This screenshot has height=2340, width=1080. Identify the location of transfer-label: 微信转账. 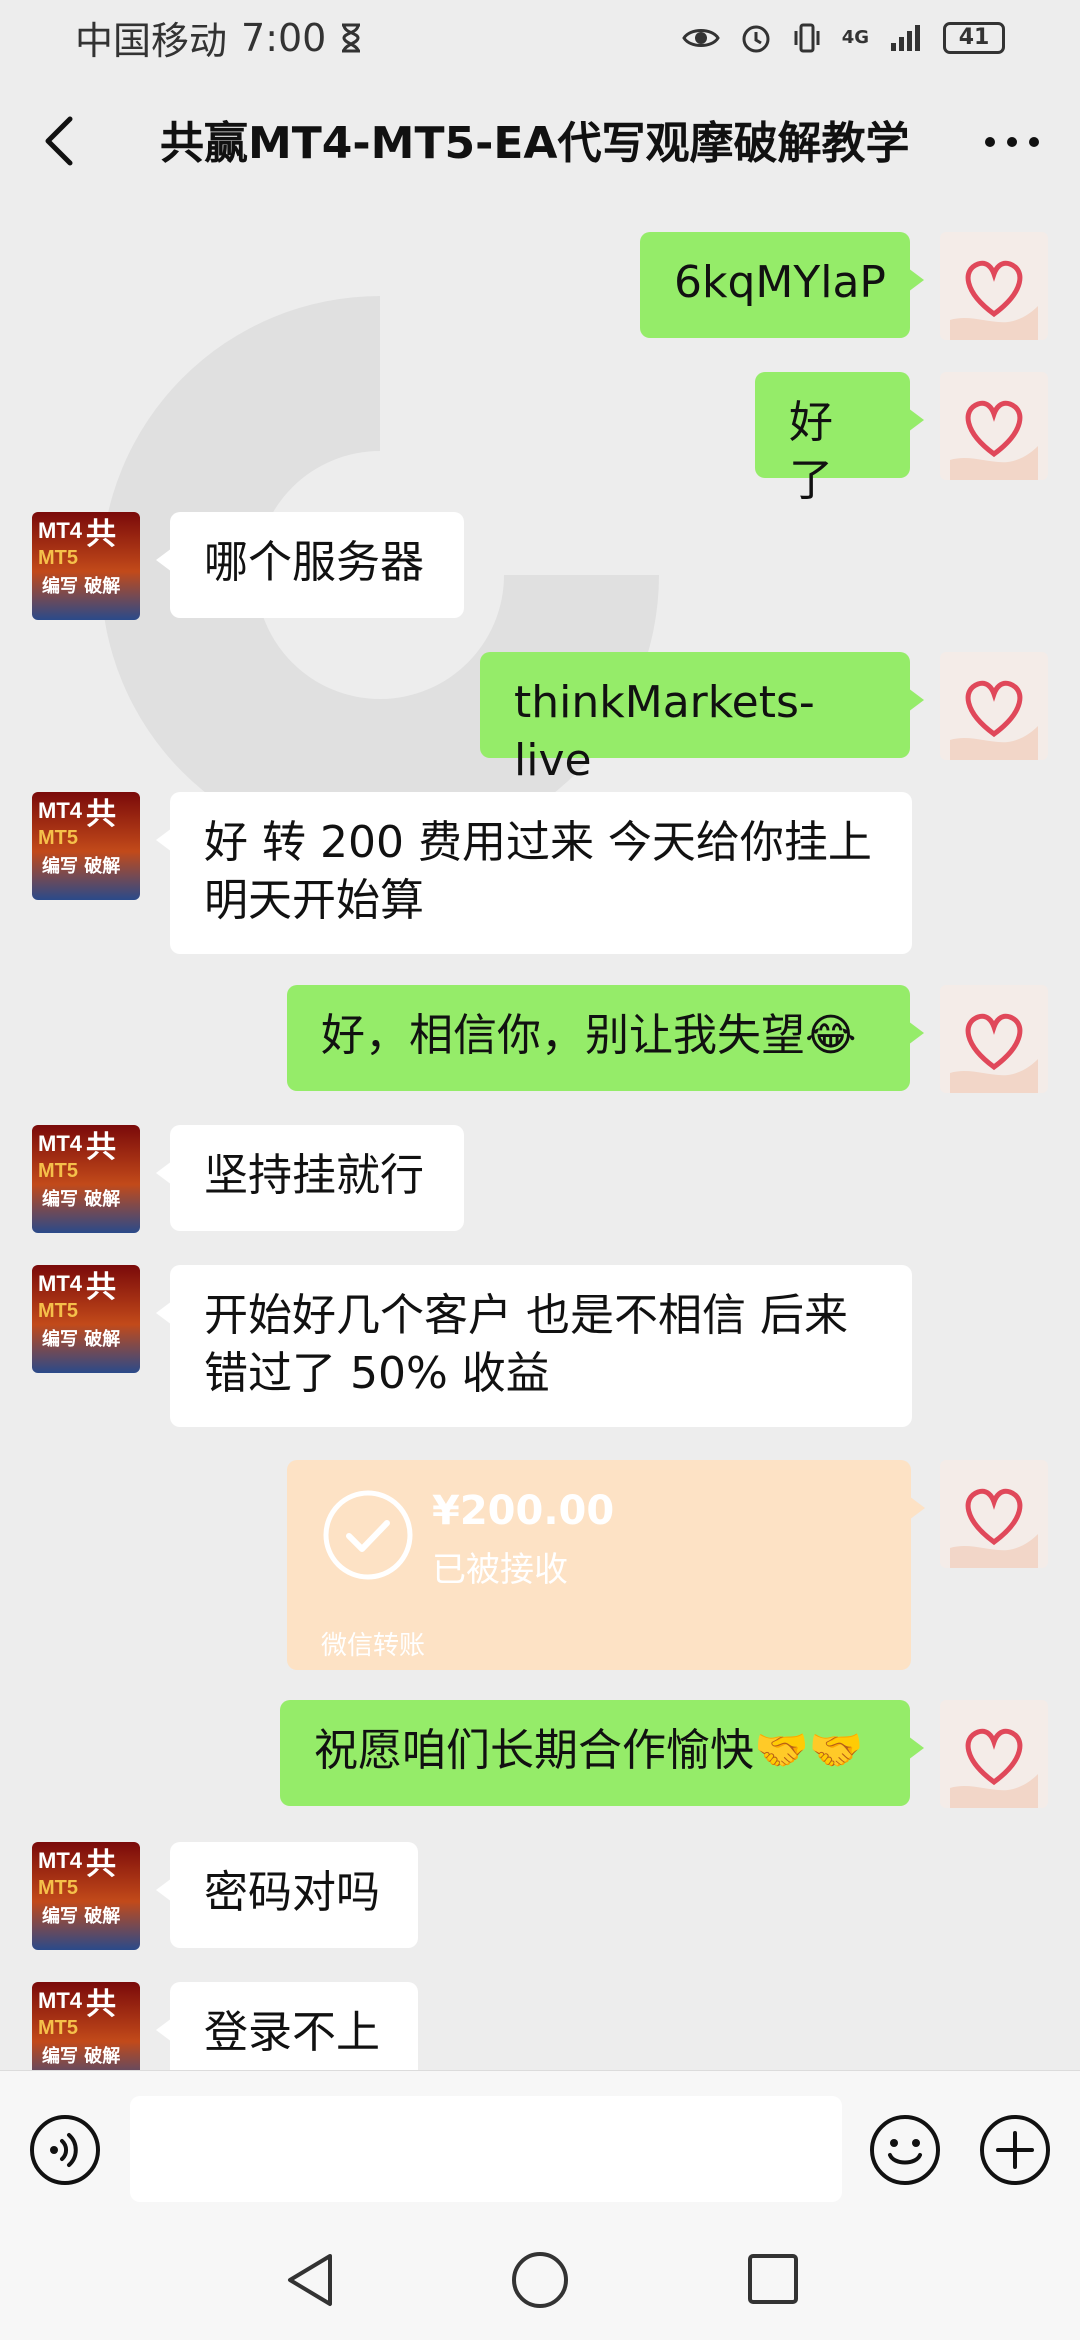
(373, 1646).